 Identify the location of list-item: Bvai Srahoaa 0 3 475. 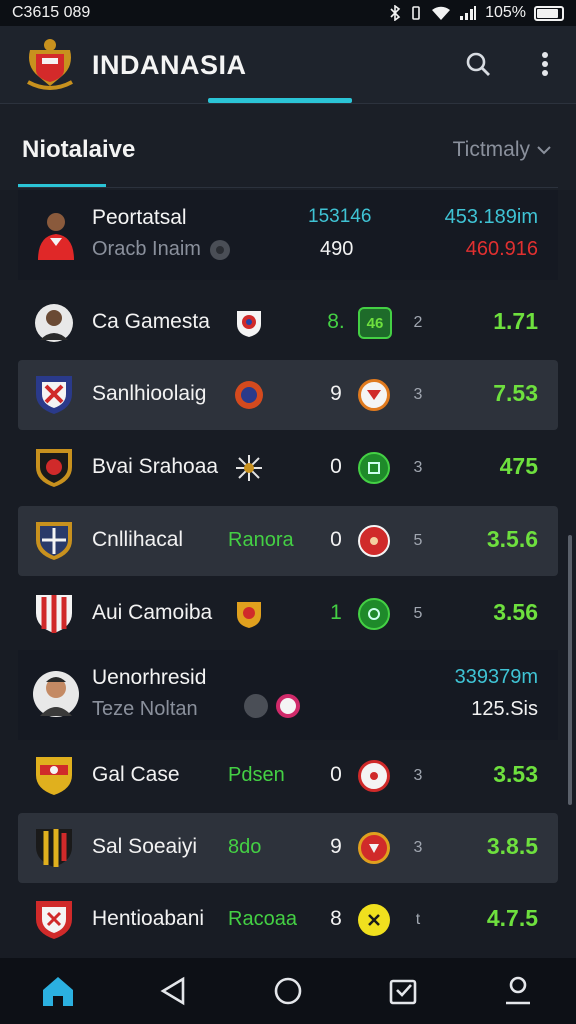
(288, 468).